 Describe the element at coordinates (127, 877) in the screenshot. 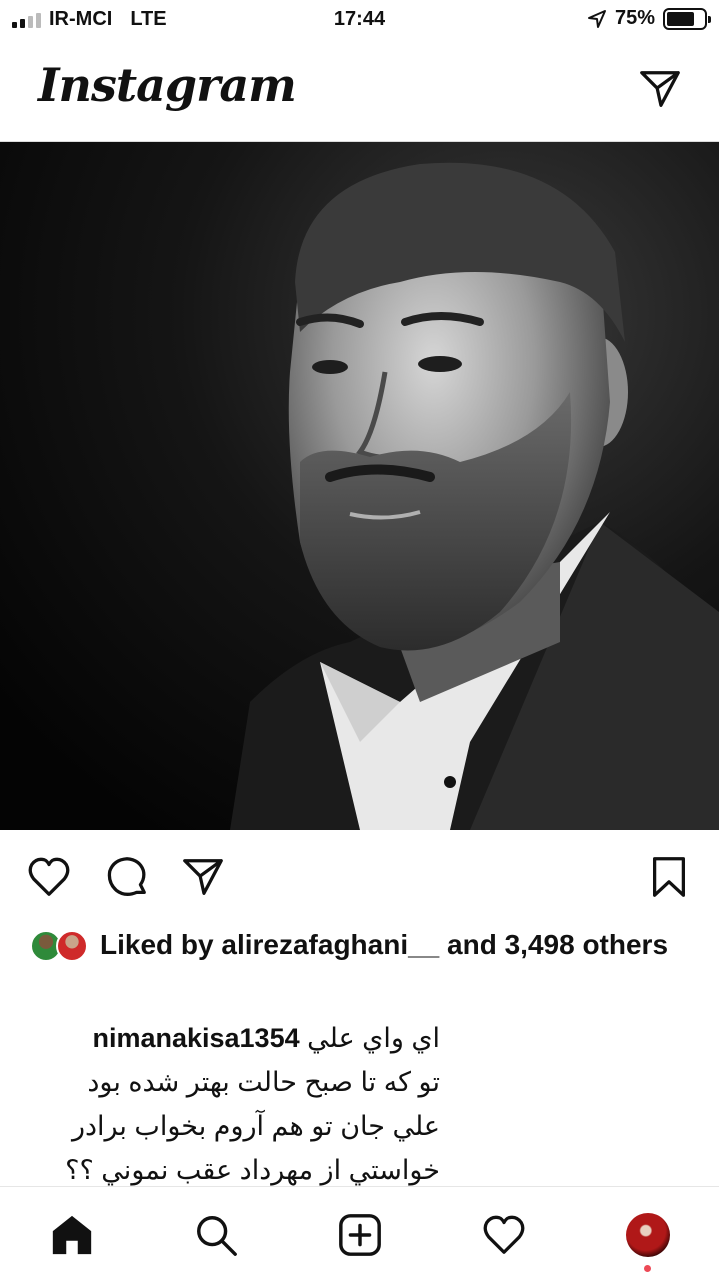

I see `comment-icon` at that location.